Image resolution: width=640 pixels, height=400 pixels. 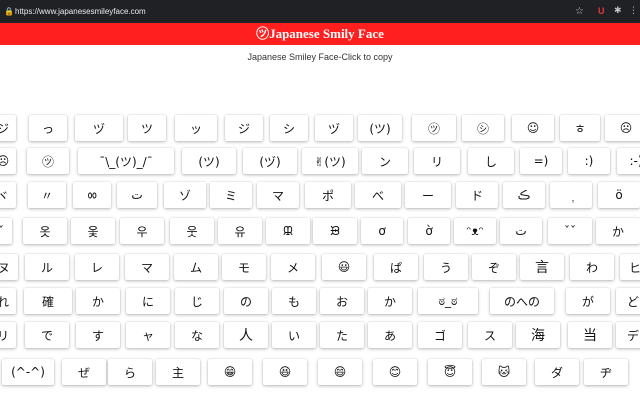 I want to click on smiley-tile: ơ, so click(x=382, y=231).